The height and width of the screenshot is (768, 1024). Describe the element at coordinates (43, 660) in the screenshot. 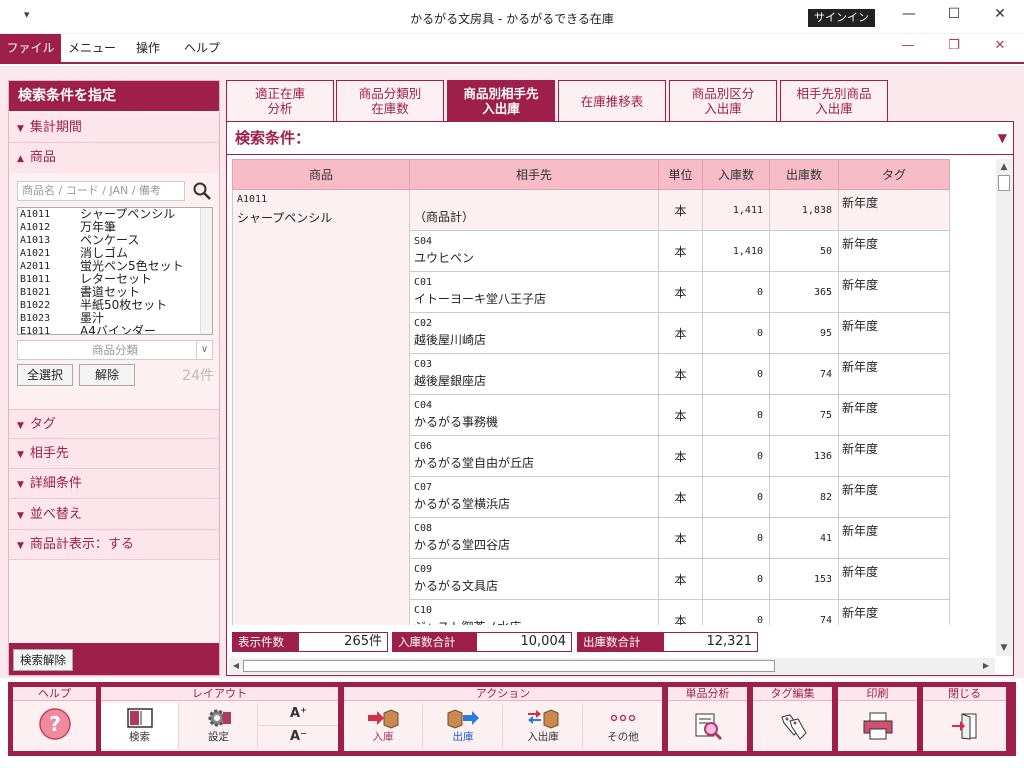

I see `clear-search-button: 検索解除` at that location.